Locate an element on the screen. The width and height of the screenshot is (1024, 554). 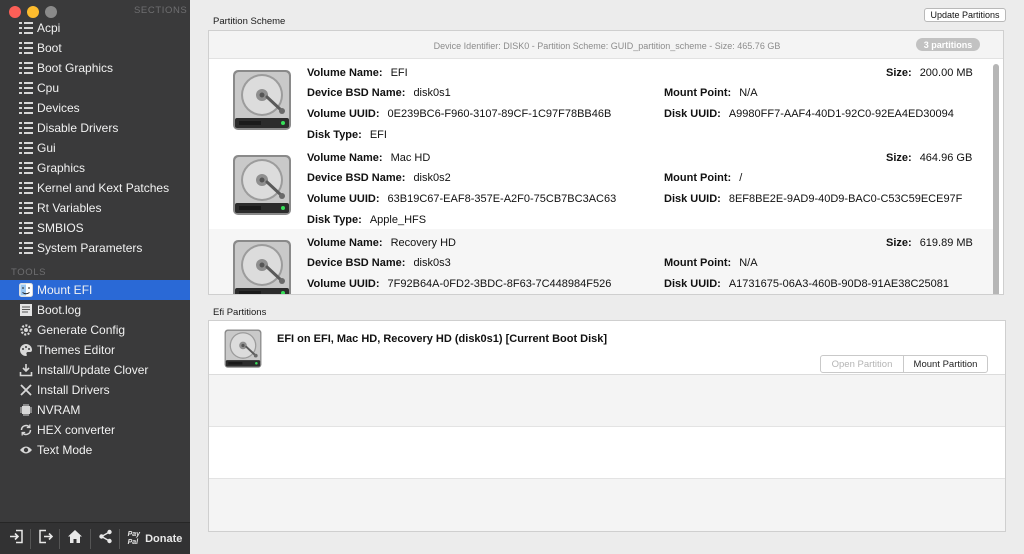
sidebar-item-label: Themes Editor is located at coordinates (76, 350).